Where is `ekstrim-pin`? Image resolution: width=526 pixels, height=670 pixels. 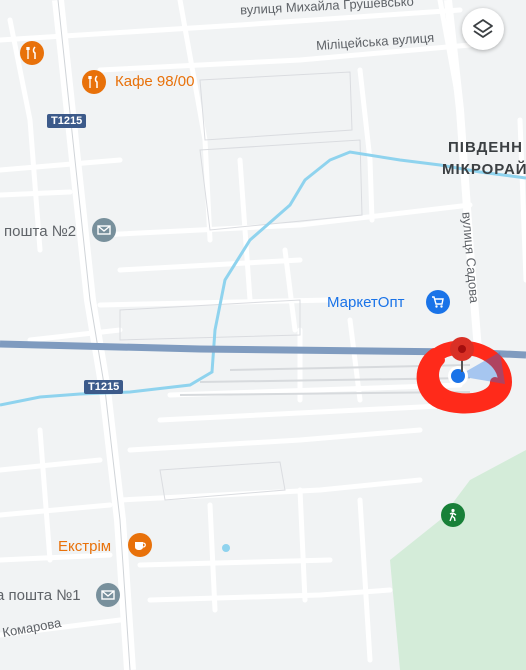 ekstrim-pin is located at coordinates (140, 545).